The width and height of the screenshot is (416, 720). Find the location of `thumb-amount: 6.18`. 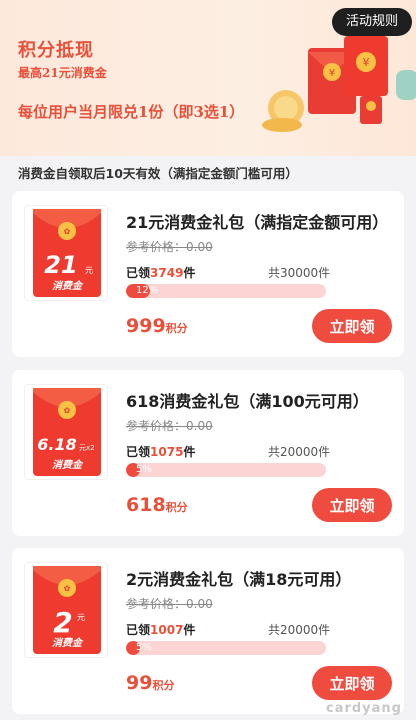

thumb-amount: 6.18 is located at coordinates (56, 444).